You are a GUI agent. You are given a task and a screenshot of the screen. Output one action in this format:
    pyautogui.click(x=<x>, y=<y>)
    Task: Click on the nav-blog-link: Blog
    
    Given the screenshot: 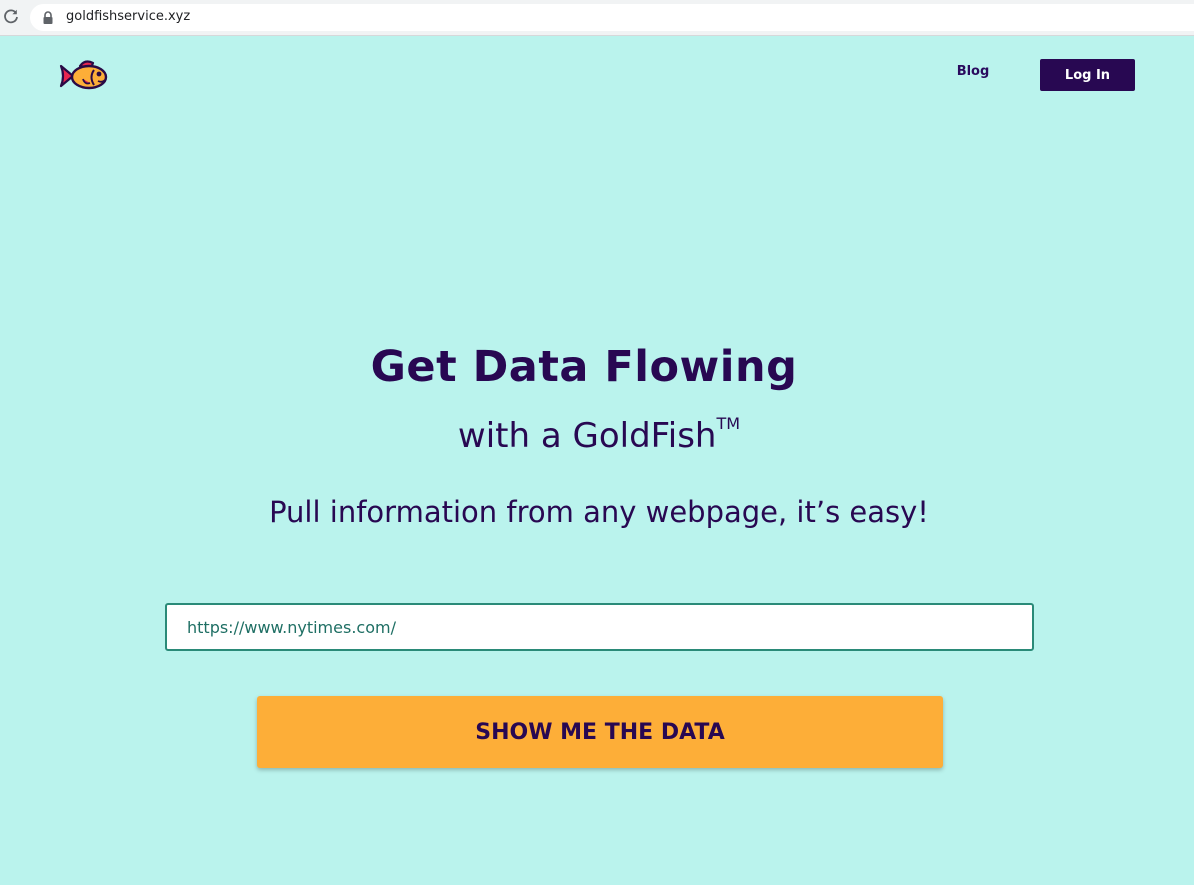 What is the action you would take?
    pyautogui.click(x=973, y=71)
    